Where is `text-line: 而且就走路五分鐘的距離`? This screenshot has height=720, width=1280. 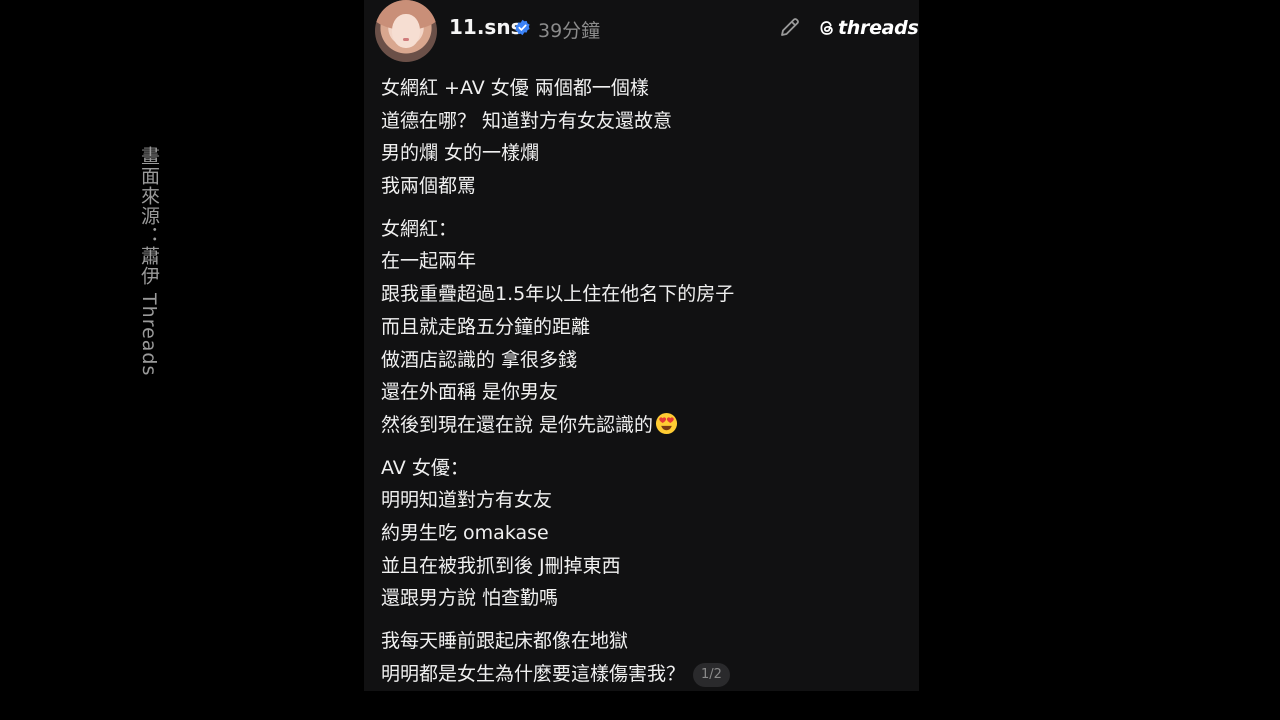
text-line: 而且就走路五分鐘的距離 is located at coordinates (486, 326).